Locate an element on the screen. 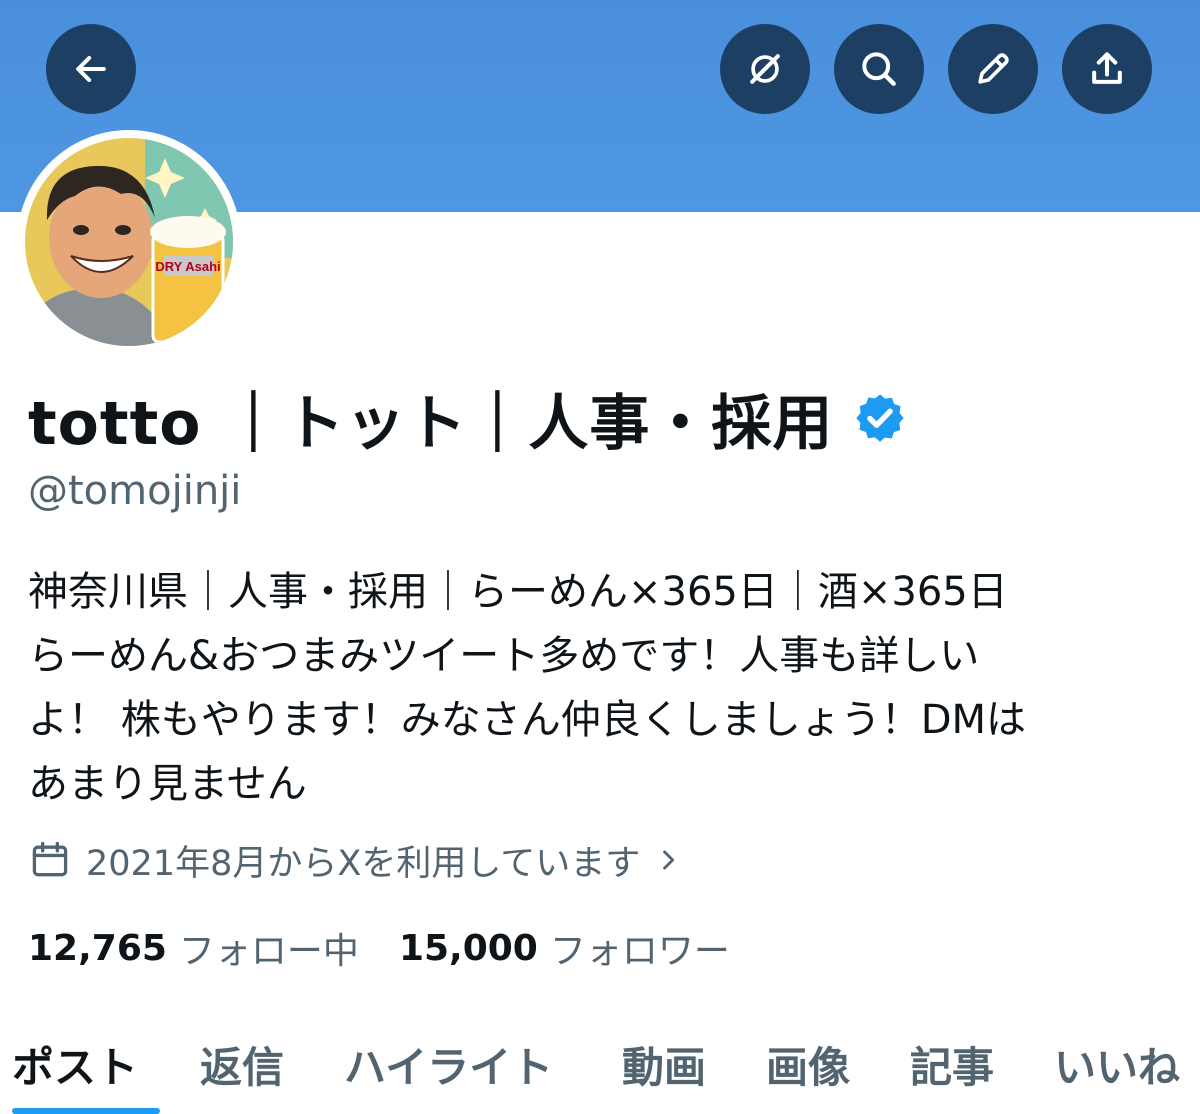 The image size is (1200, 1114). chevron-right-icon is located at coordinates (669, 860).